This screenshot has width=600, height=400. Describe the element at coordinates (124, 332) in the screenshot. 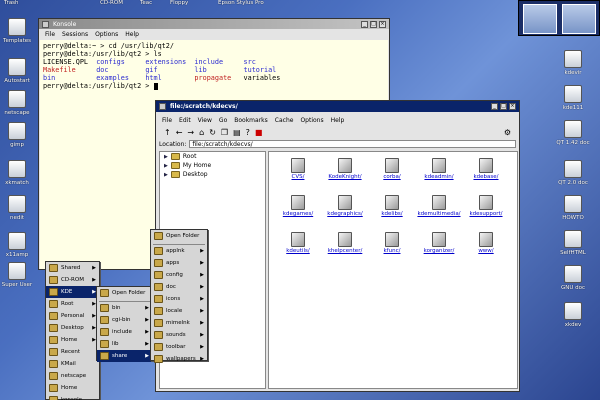

I see `menu-item-include: include ▶` at that location.